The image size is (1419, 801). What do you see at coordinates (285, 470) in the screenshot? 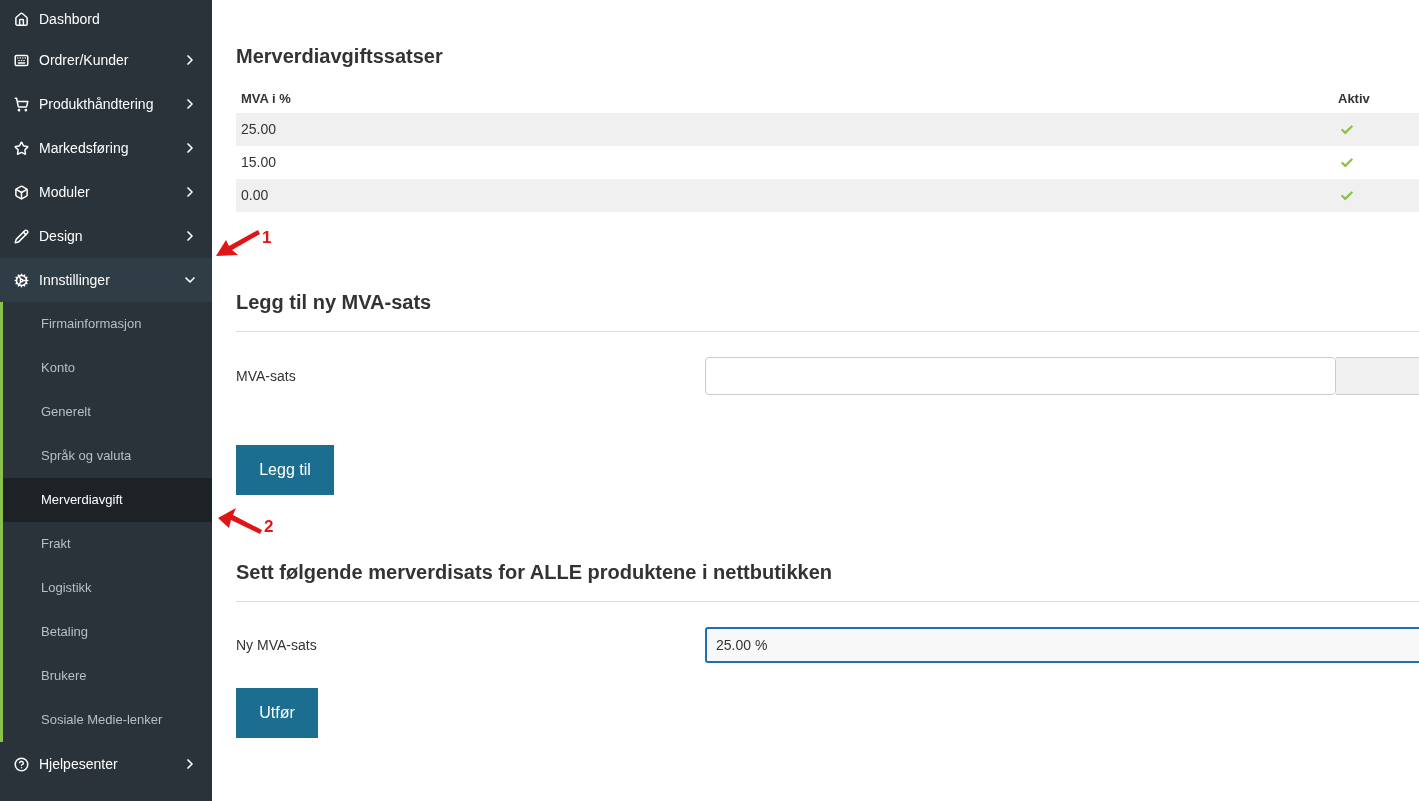
I see `add-button: Legg til` at bounding box center [285, 470].